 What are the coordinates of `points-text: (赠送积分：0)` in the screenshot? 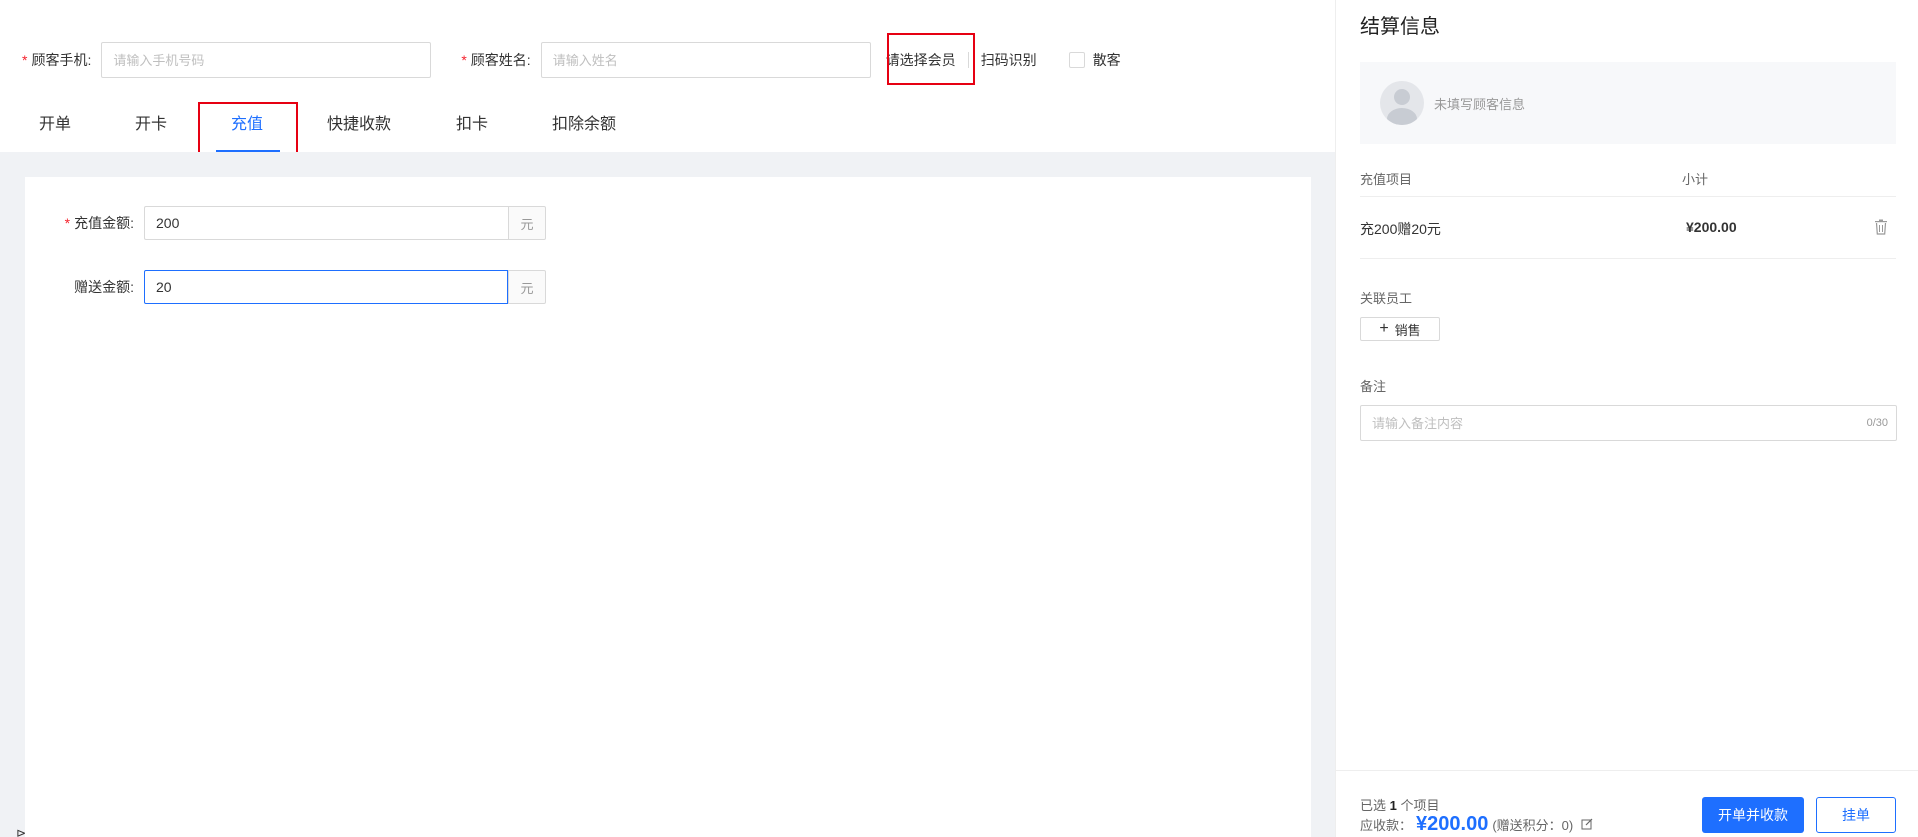 It's located at (1533, 825).